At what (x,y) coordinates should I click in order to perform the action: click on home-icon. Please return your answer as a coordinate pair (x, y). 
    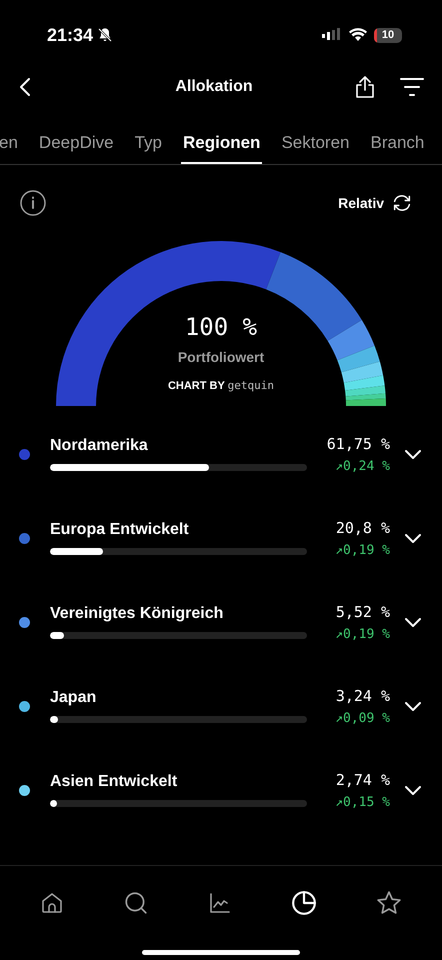
    Looking at the image, I should click on (52, 903).